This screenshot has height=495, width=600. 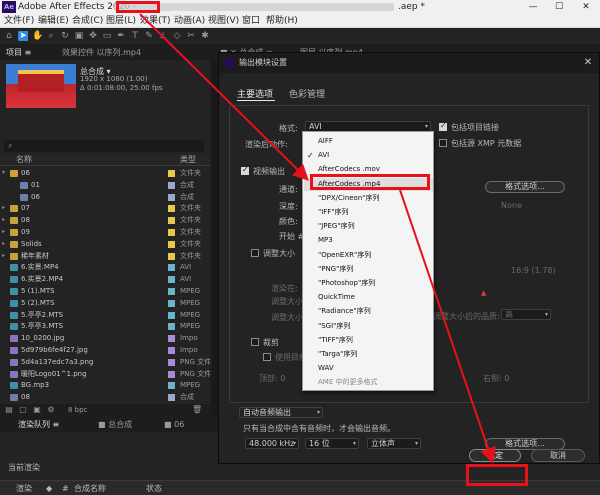 What do you see at coordinates (121, 21) in the screenshot?
I see `menu-layer: 图层(L)` at bounding box center [121, 21].